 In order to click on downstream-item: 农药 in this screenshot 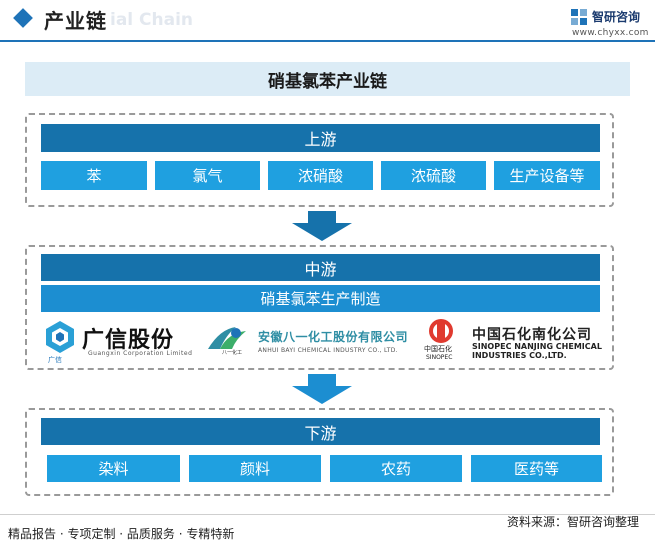, I will do `click(396, 468)`.